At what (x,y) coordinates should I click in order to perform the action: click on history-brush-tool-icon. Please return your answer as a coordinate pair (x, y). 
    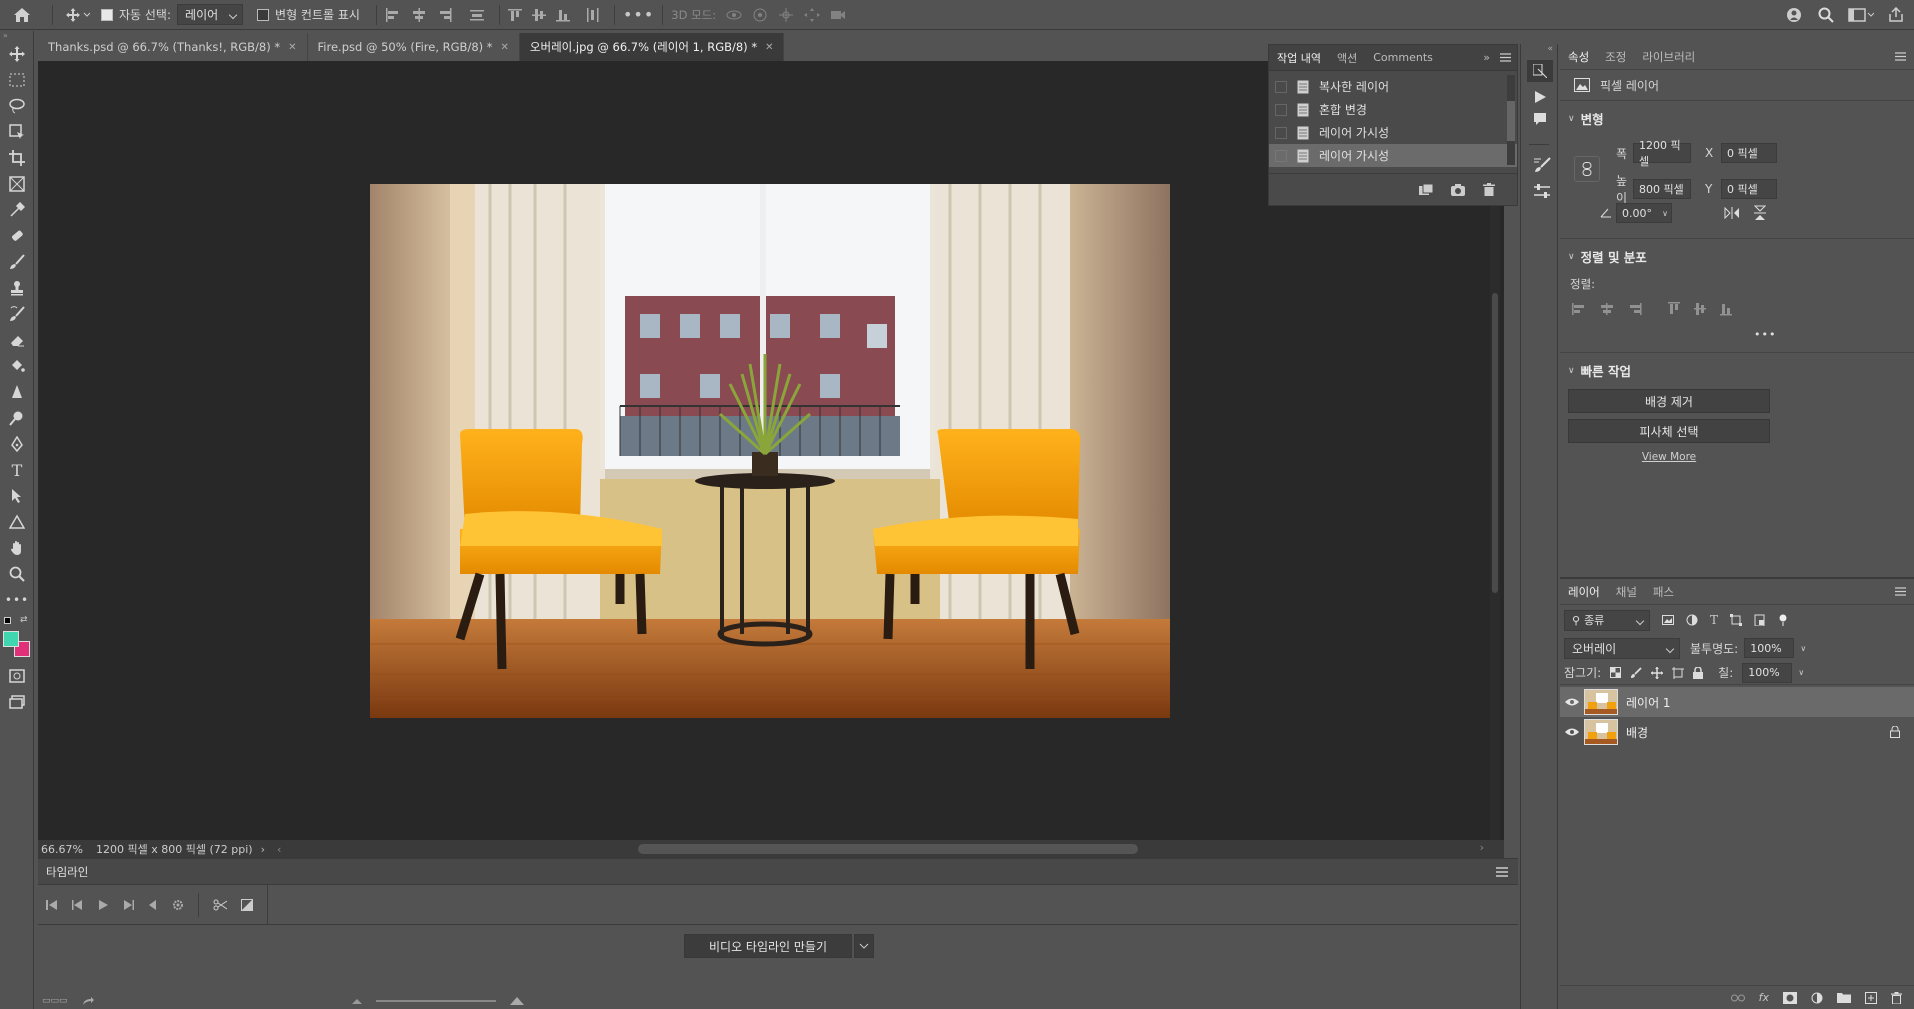
    Looking at the image, I should click on (17, 314).